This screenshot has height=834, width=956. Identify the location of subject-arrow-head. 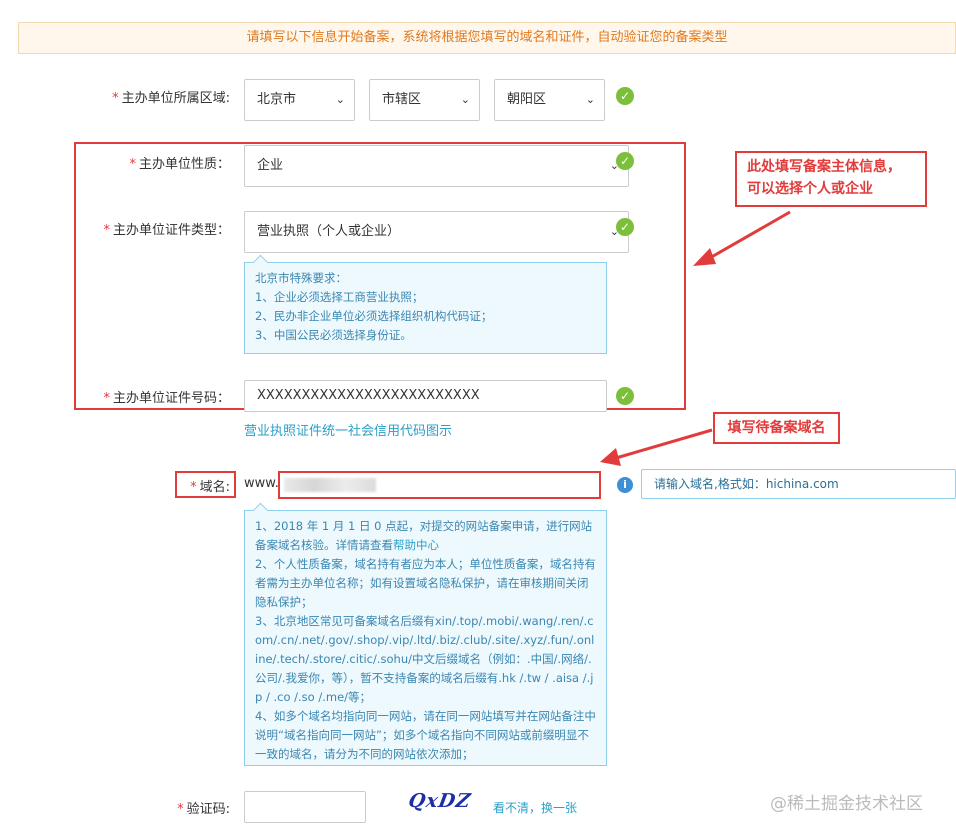
(704, 257).